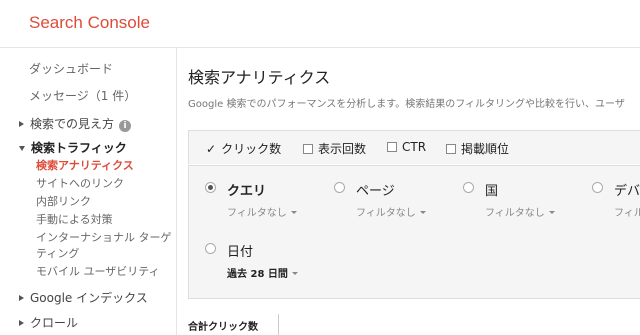 This screenshot has width=640, height=335. What do you see at coordinates (79, 148) in the screenshot?
I see `sidebar-item-label: 検索トラフィック` at bounding box center [79, 148].